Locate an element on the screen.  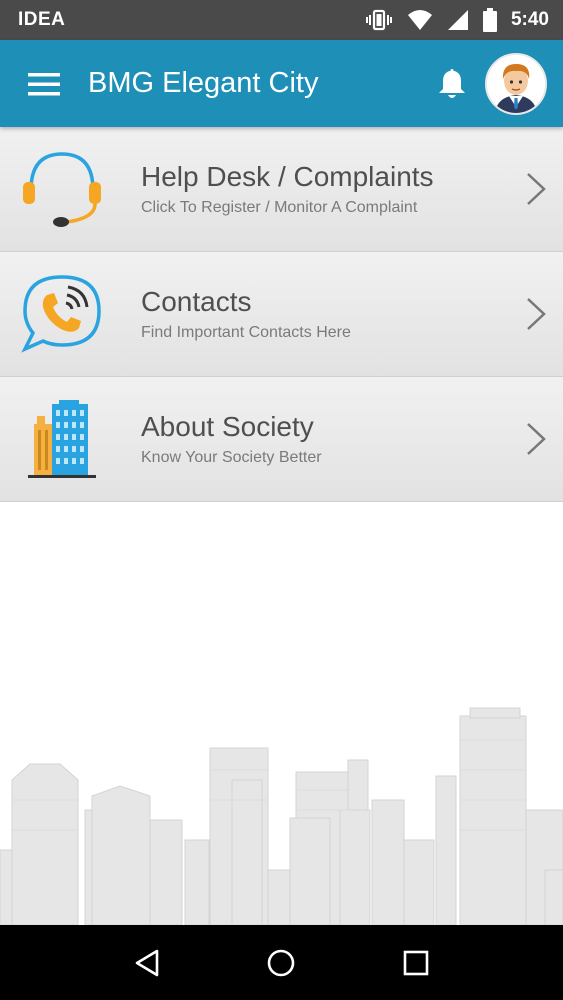
status-icons: 5:40 is located at coordinates (457, 20).